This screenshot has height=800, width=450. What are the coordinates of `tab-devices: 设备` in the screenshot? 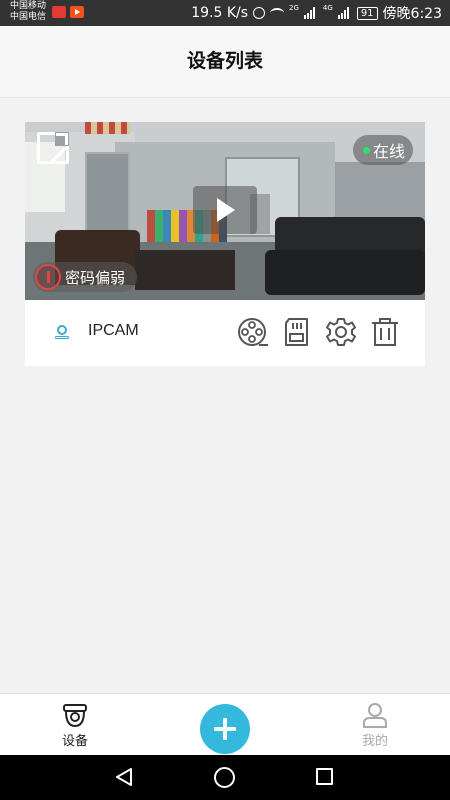 It's located at (75, 725).